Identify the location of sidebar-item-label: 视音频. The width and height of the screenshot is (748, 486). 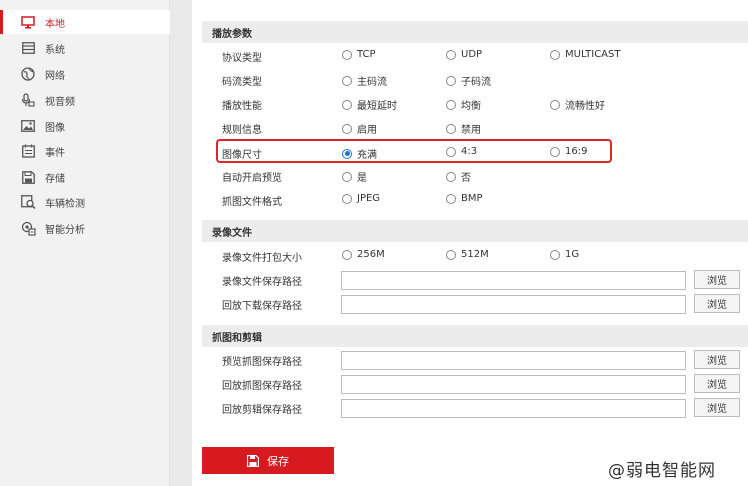
(60, 102).